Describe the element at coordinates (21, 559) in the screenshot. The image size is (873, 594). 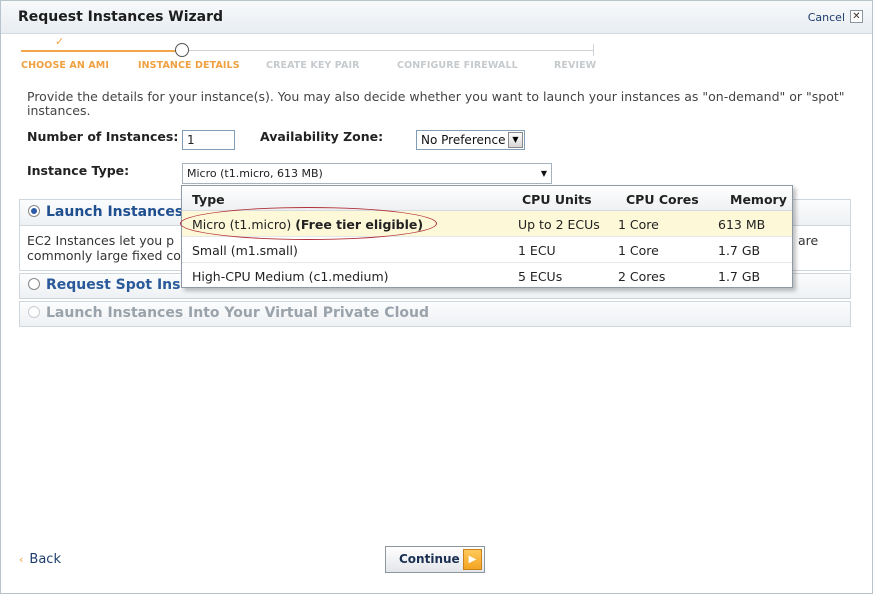
I see `chevron-left-icon: ‹` at that location.